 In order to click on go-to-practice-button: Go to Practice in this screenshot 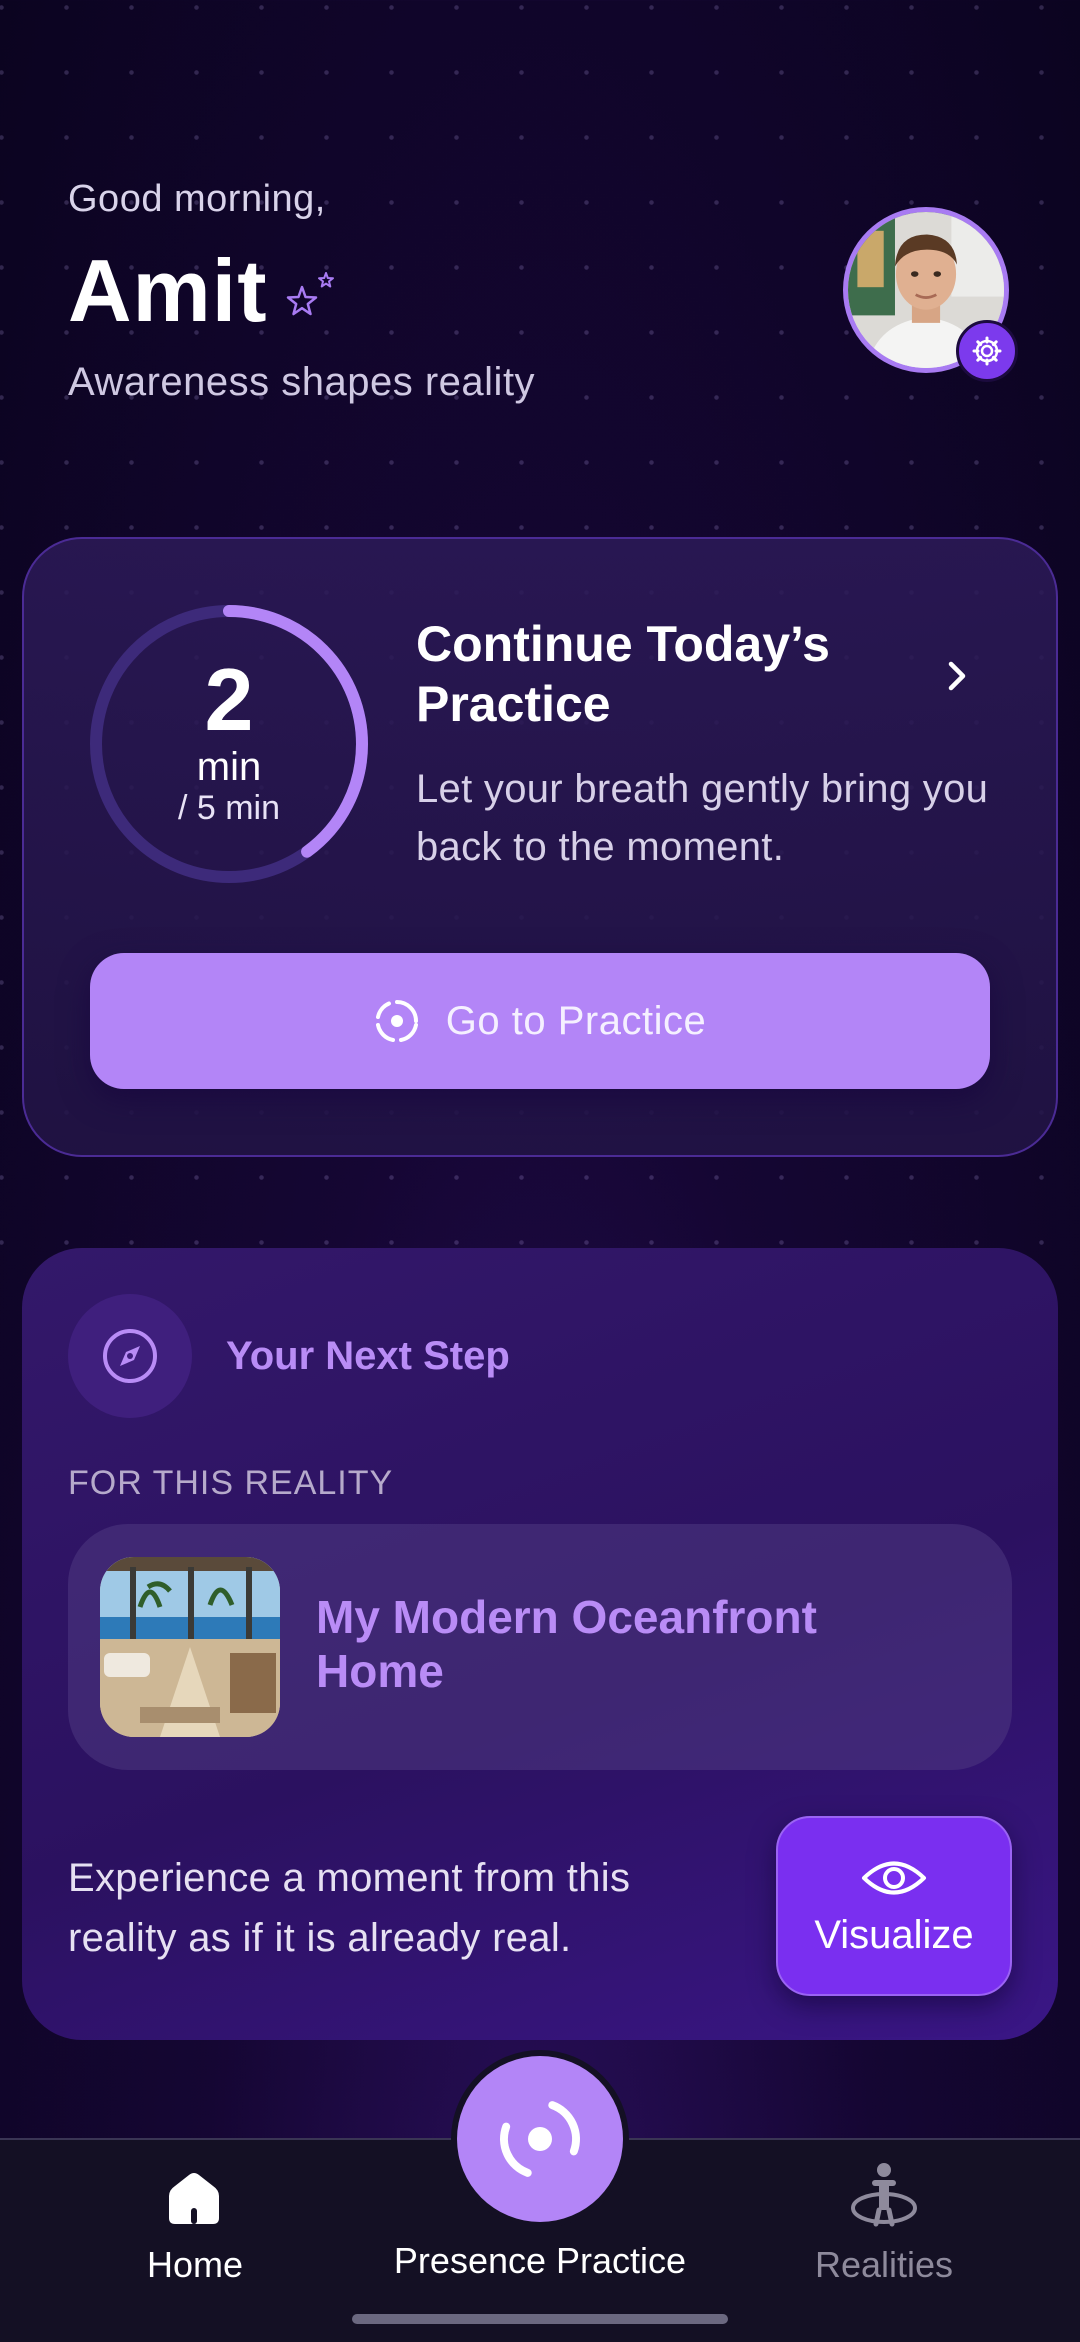, I will do `click(540, 1021)`.